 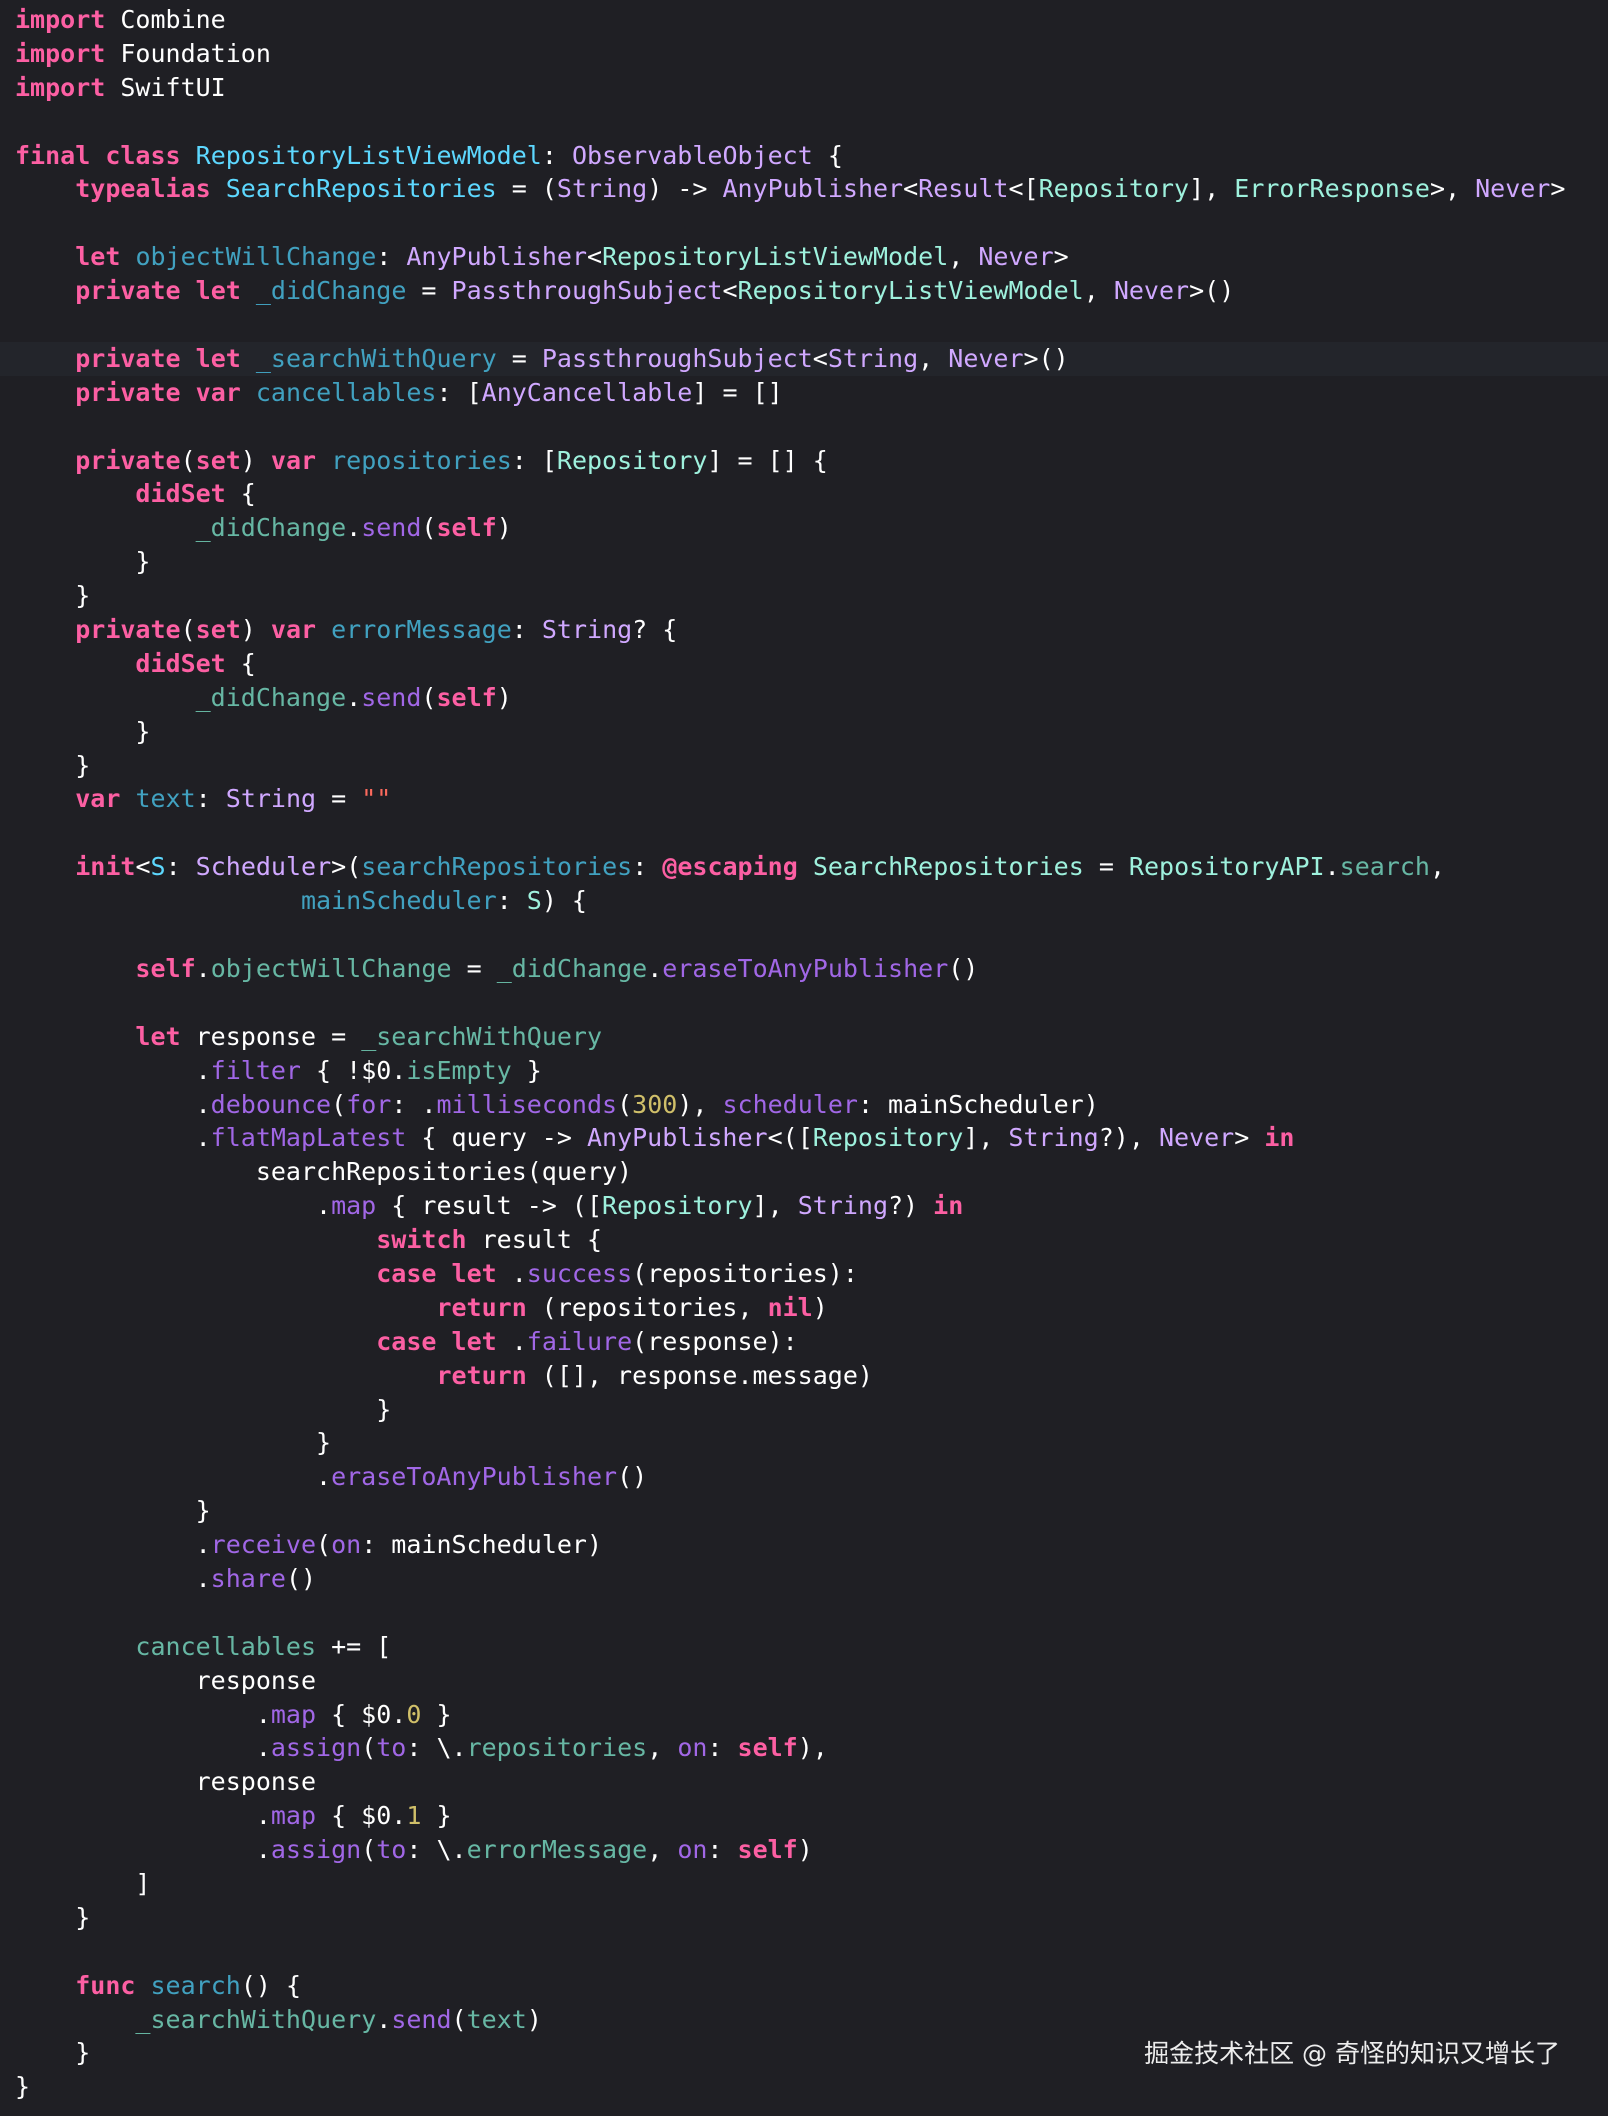 I want to click on code-token: 0, so click(x=414, y=1714).